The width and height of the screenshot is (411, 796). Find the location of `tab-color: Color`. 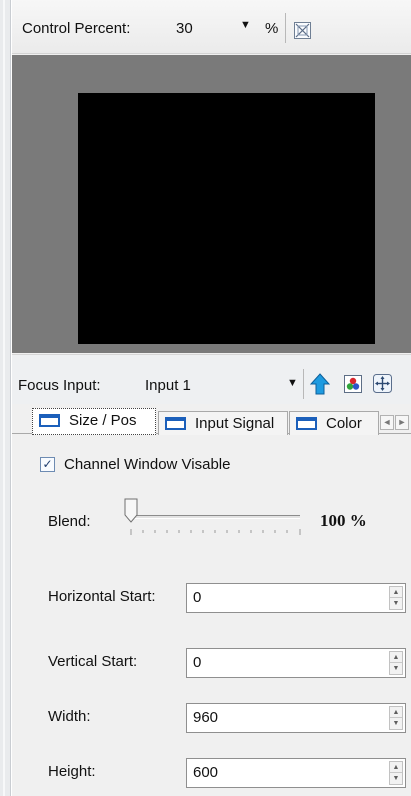

tab-color: Color is located at coordinates (334, 423).